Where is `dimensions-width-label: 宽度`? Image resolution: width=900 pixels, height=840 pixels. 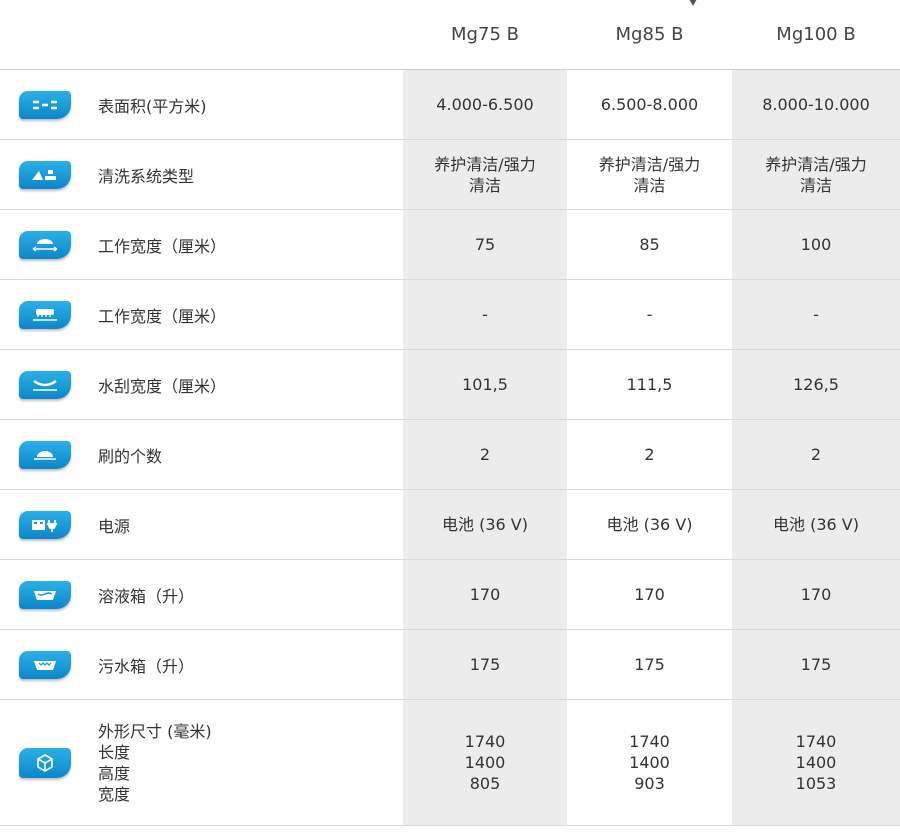
dimensions-width-label: 宽度 is located at coordinates (114, 794).